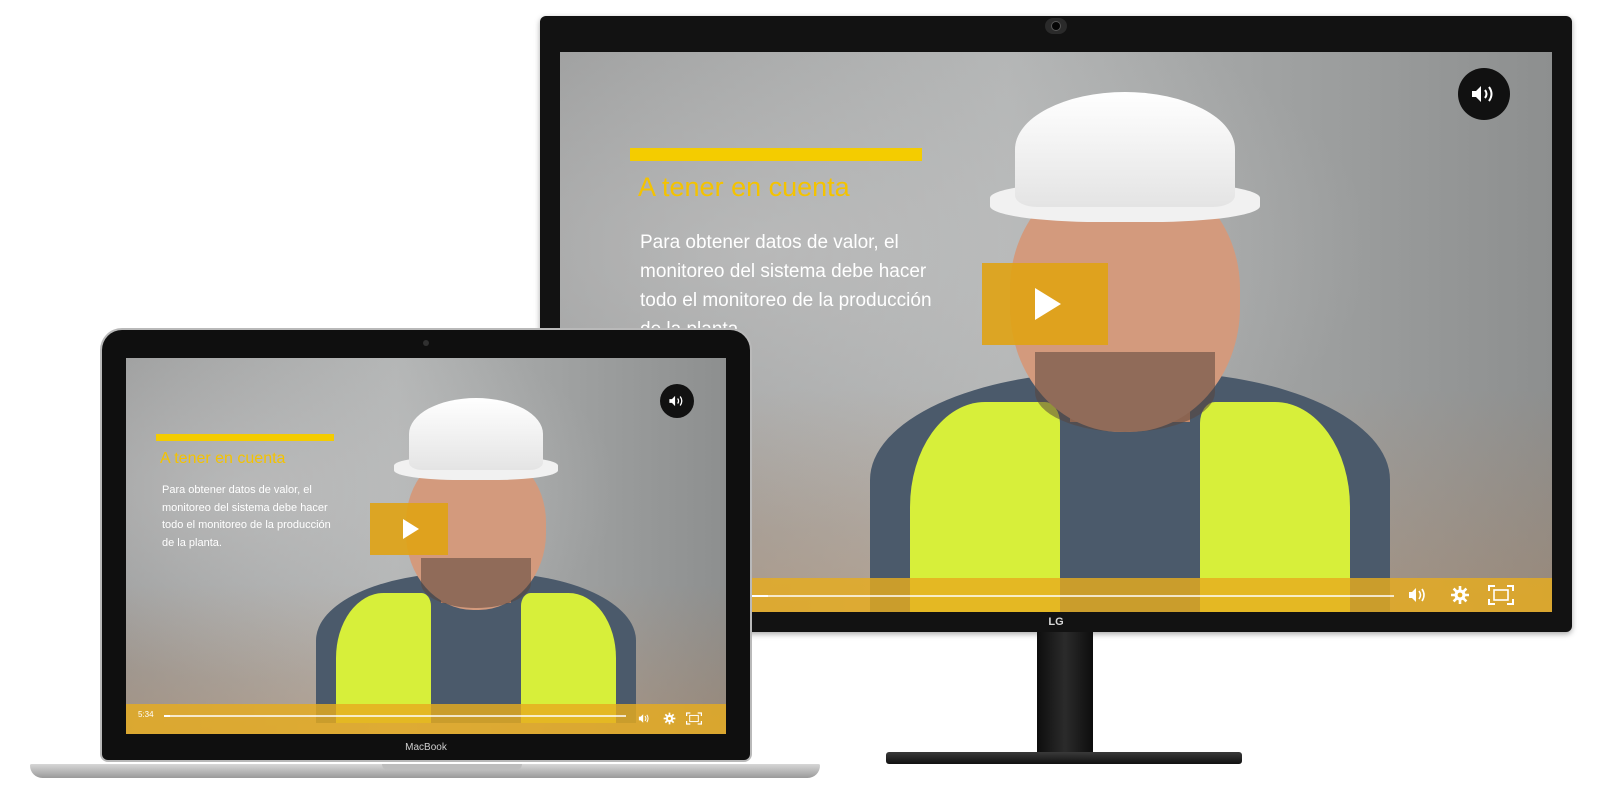  I want to click on monitor-stand-base, so click(1064, 758).